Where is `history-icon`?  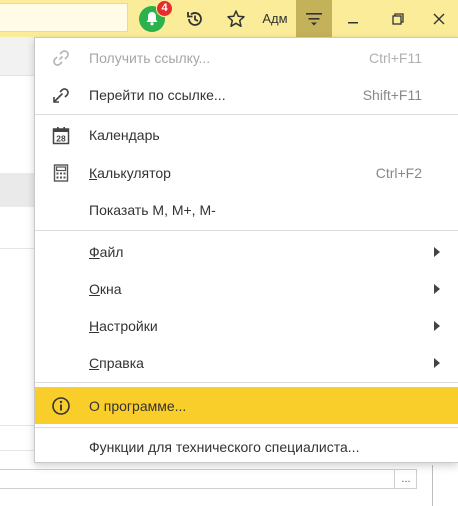 history-icon is located at coordinates (194, 18).